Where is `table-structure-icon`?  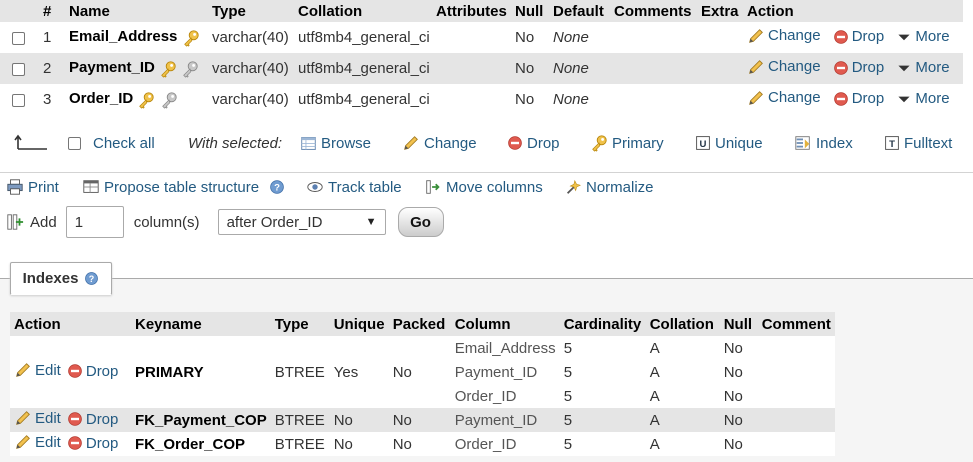
table-structure-icon is located at coordinates (91, 187).